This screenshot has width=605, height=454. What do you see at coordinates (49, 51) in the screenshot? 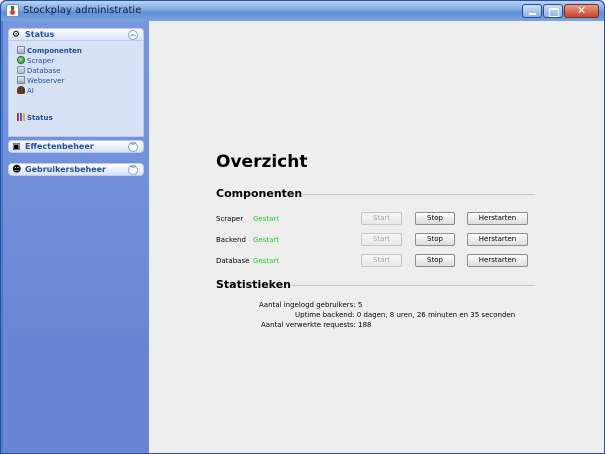
I see `sidebar-item-componenten: Componenten` at bounding box center [49, 51].